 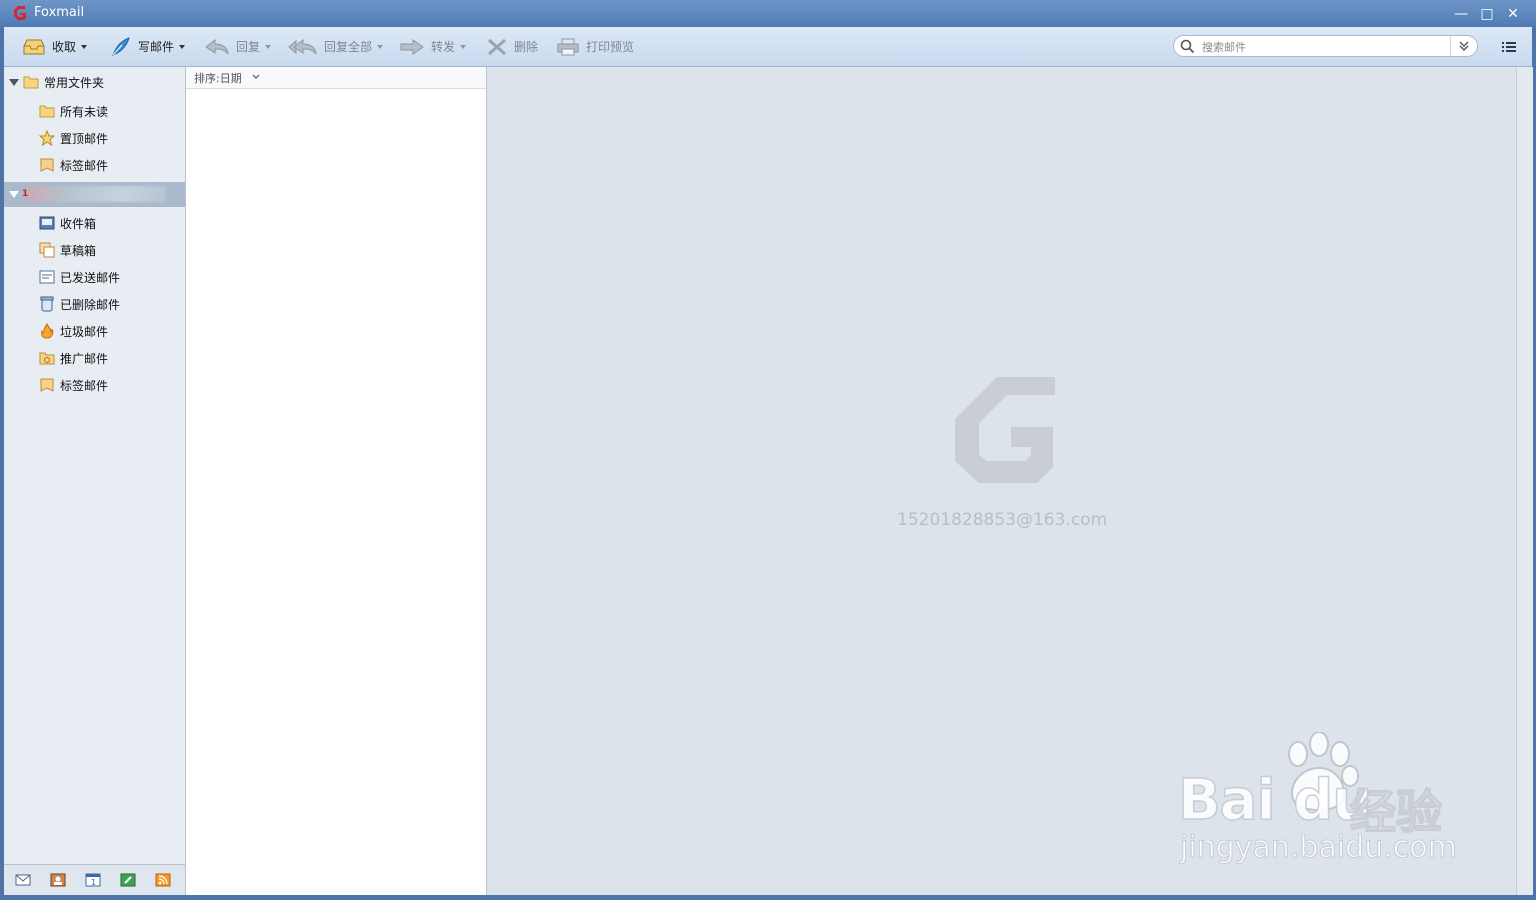 I want to click on sidebar-item-inbox: 收件箱, so click(x=94, y=223).